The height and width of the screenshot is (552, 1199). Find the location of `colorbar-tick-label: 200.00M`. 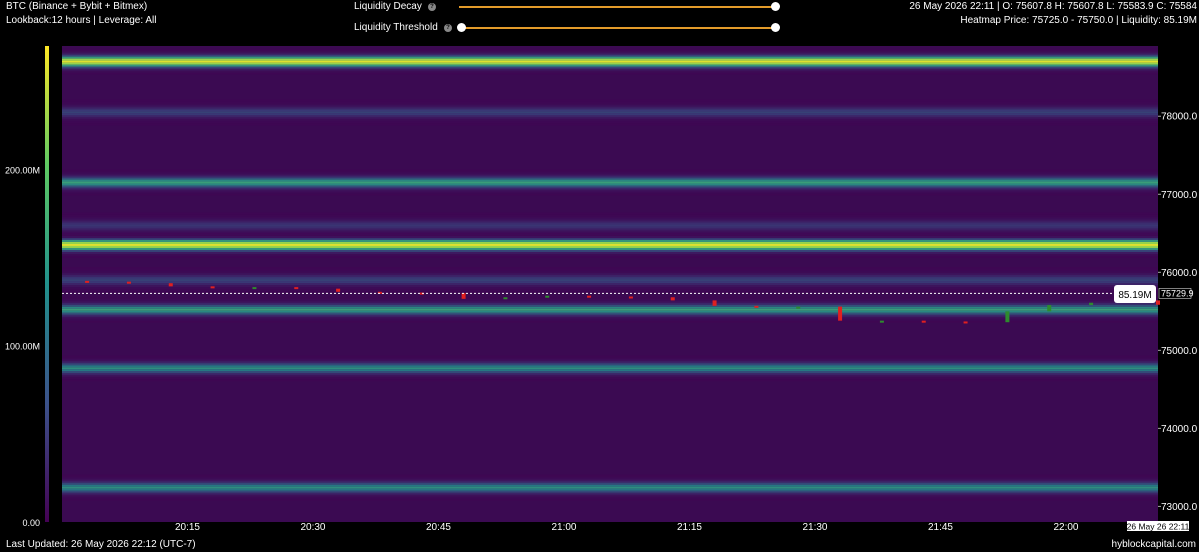

colorbar-tick-label: 200.00M is located at coordinates (22, 170).